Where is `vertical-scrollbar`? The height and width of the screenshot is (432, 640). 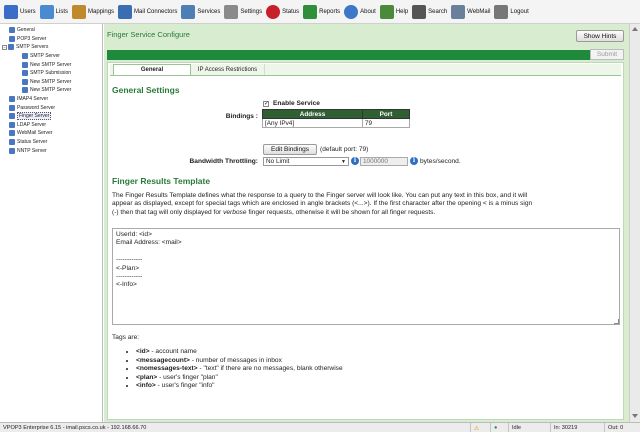 vertical-scrollbar is located at coordinates (634, 223).